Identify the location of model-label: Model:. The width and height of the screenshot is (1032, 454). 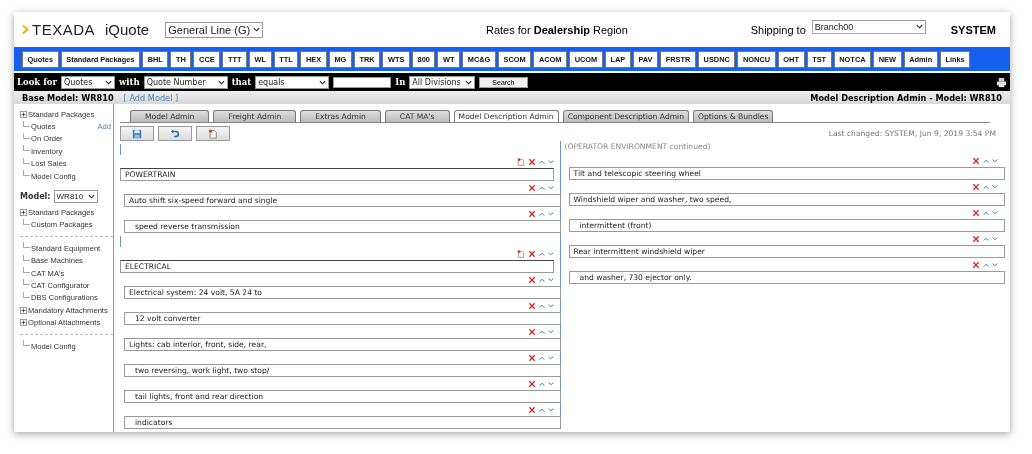
(35, 197).